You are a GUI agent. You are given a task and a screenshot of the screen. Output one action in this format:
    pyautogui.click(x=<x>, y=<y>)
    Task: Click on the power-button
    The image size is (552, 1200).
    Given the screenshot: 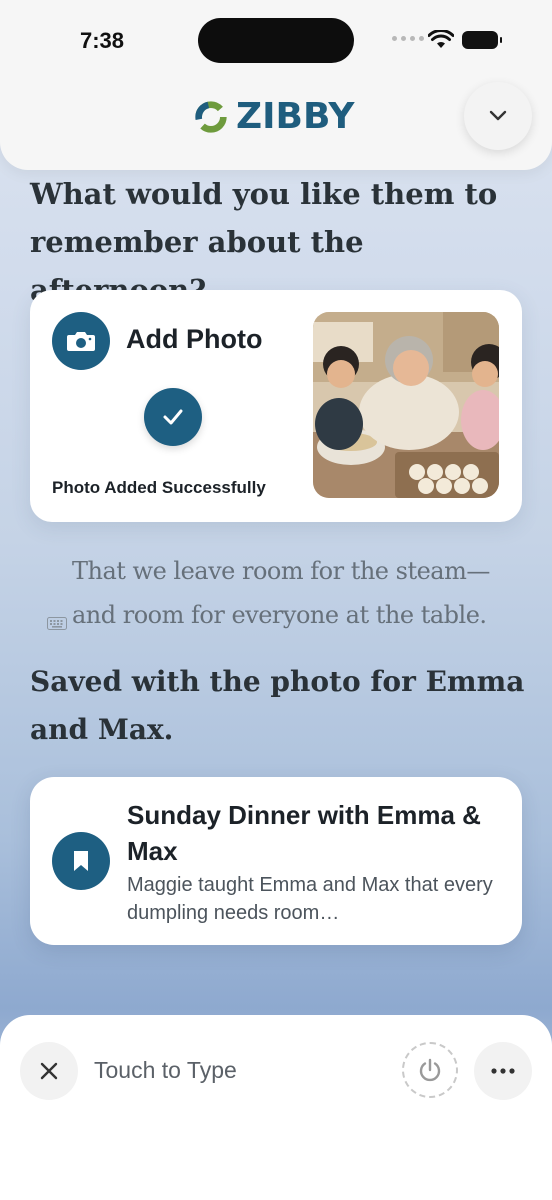 What is the action you would take?
    pyautogui.click(x=430, y=1070)
    